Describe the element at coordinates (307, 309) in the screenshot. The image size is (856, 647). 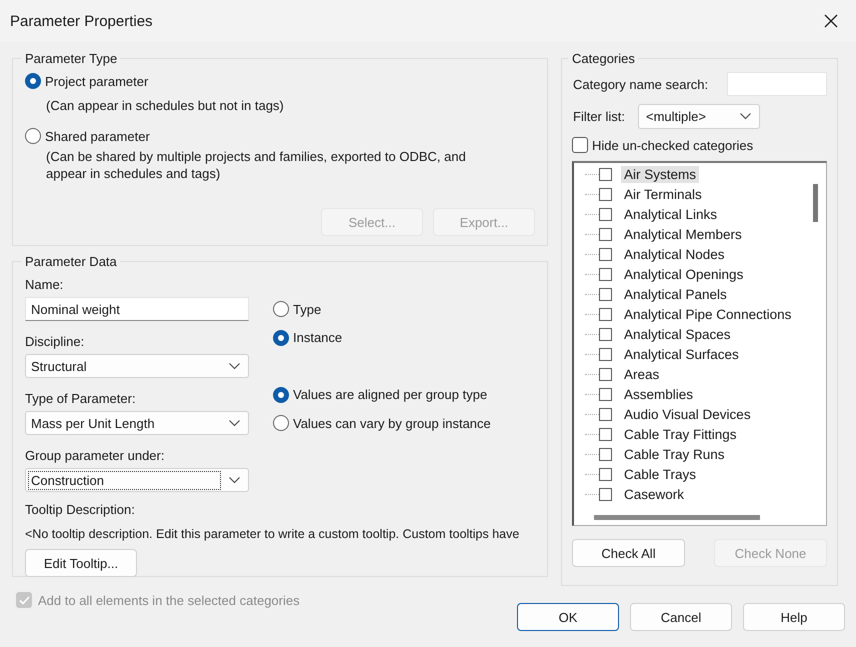
I see `radio-label: Type` at that location.